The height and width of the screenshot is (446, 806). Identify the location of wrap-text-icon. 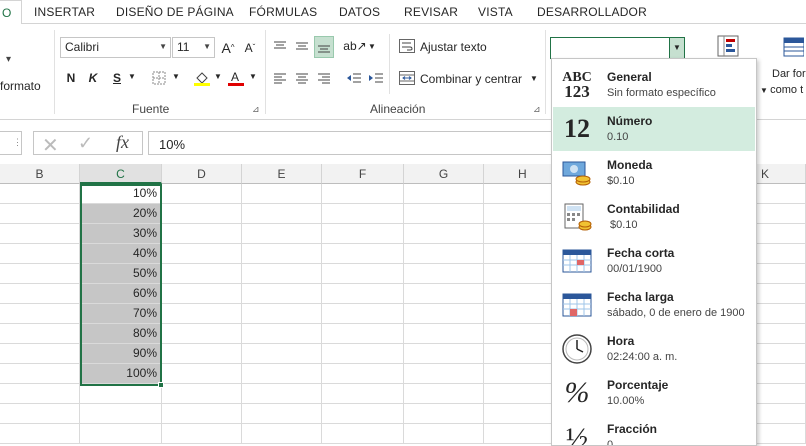
(407, 46).